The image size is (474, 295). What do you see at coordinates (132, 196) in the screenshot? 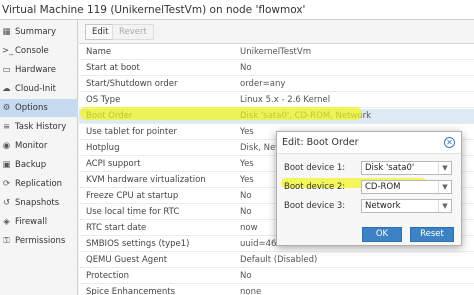
I see `option-name: Freeze CPU at startup` at bounding box center [132, 196].